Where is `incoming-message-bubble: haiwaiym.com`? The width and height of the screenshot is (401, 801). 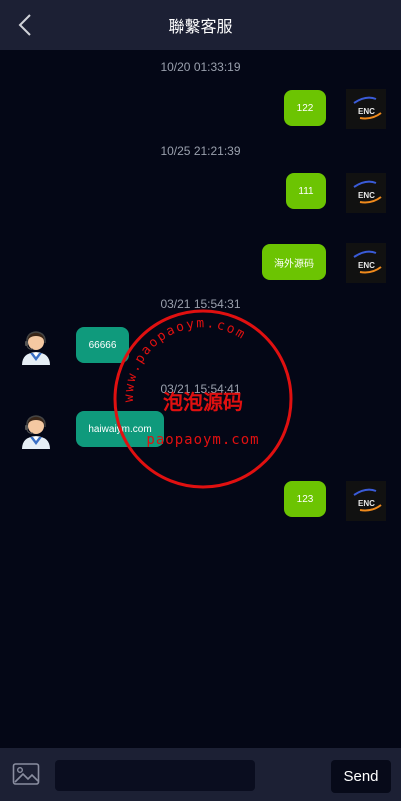
incoming-message-bubble: haiwaiym.com is located at coordinates (120, 429).